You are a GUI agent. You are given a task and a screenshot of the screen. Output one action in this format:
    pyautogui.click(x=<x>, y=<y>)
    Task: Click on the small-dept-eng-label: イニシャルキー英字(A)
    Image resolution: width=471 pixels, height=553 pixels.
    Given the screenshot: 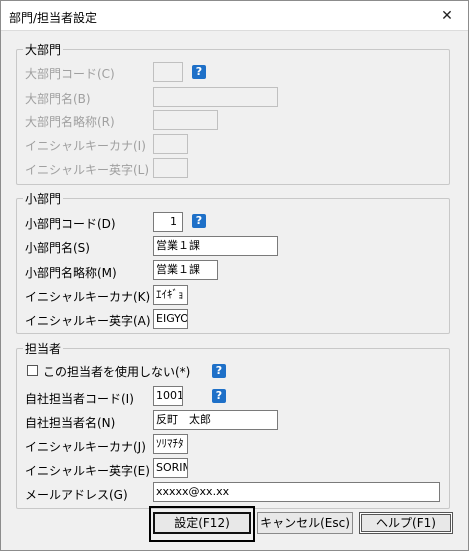 What is the action you would take?
    pyautogui.click(x=88, y=321)
    